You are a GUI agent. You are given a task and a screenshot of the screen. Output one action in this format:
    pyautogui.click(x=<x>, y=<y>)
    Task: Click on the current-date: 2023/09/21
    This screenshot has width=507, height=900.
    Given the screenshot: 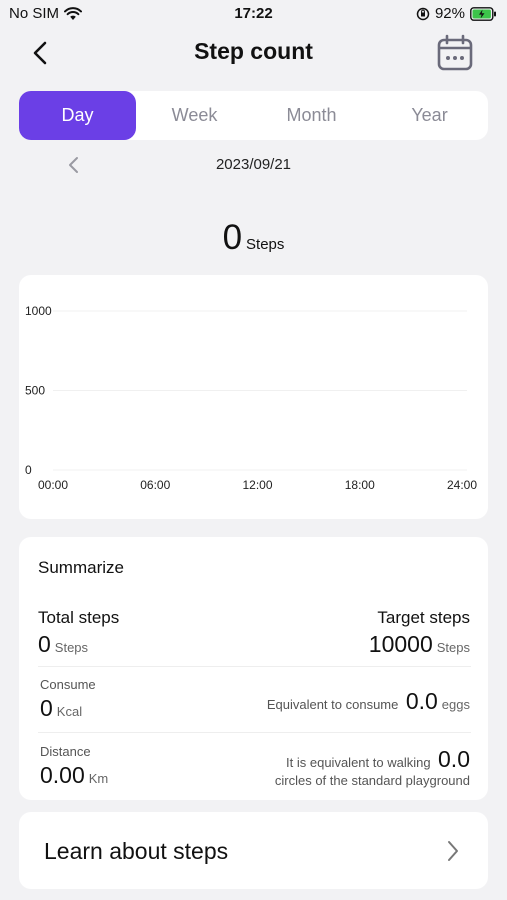 What is the action you would take?
    pyautogui.click(x=253, y=164)
    